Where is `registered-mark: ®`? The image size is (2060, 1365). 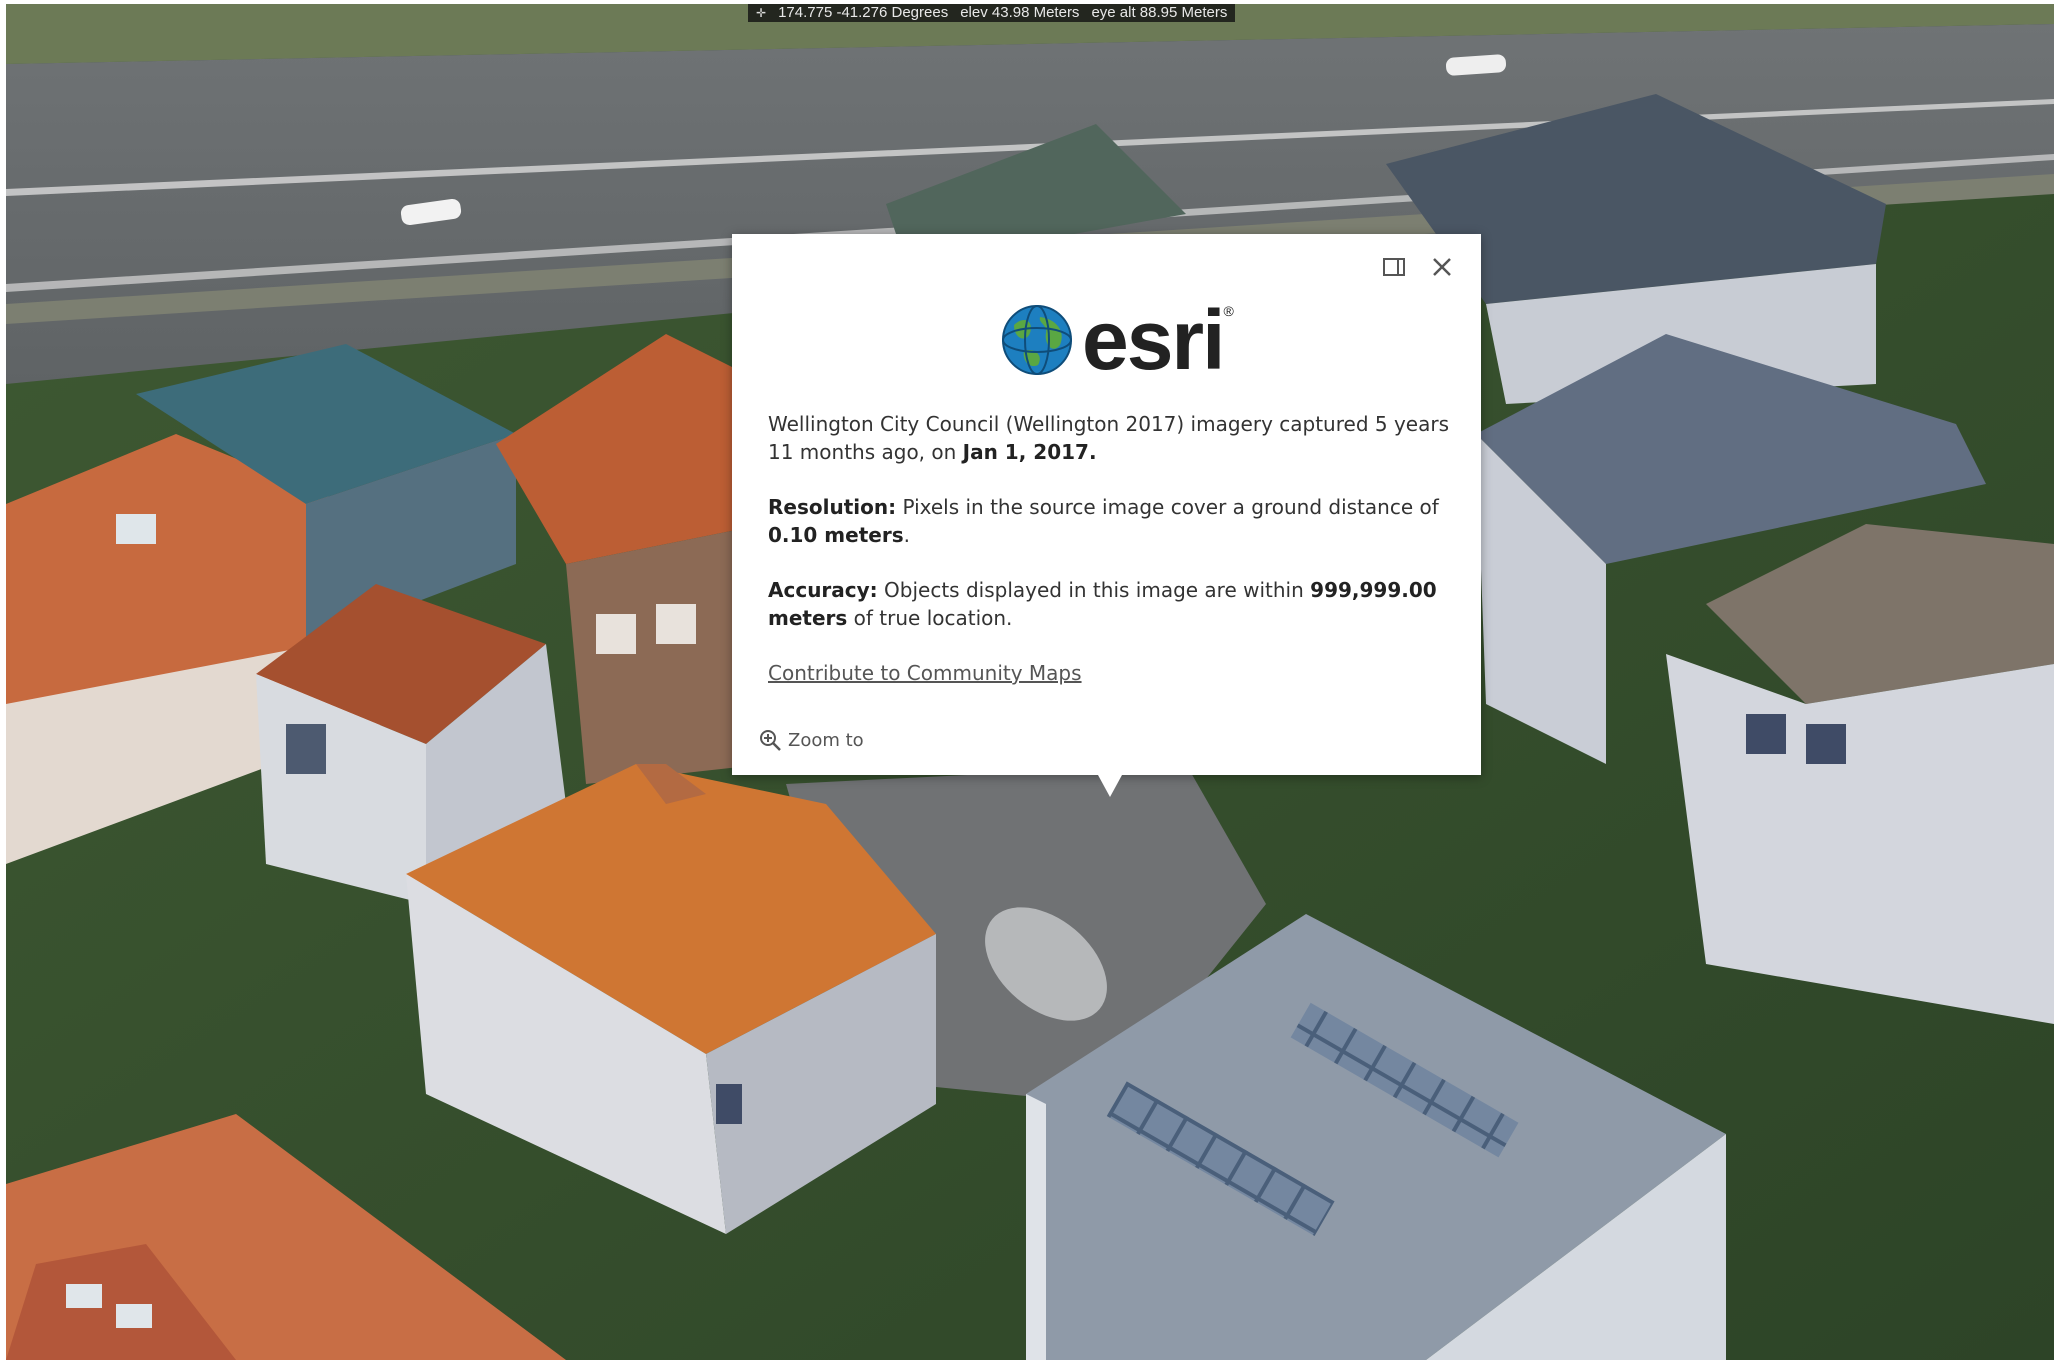 registered-mark: ® is located at coordinates (1228, 311).